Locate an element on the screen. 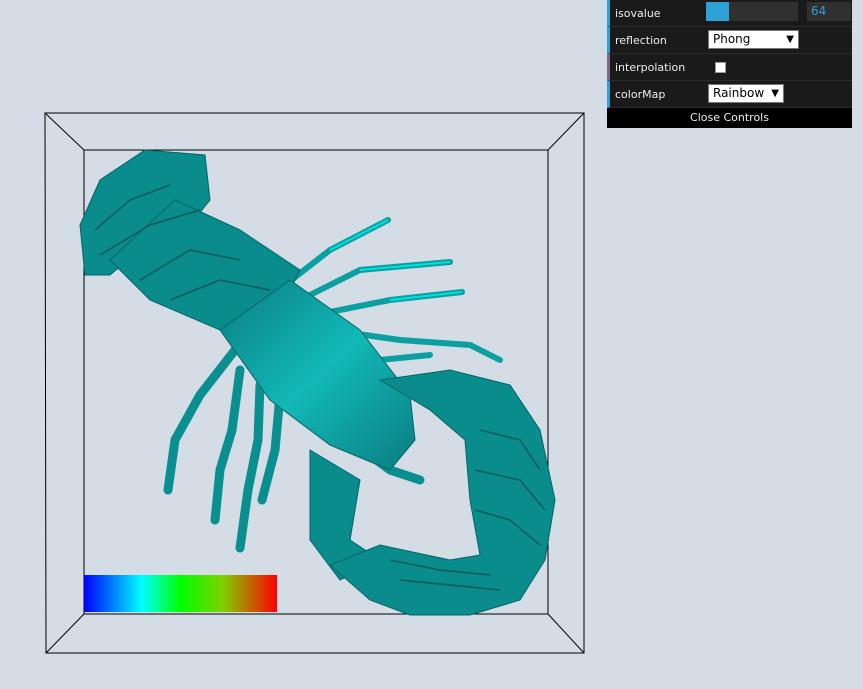  colormap-label: colorMap is located at coordinates (640, 94).